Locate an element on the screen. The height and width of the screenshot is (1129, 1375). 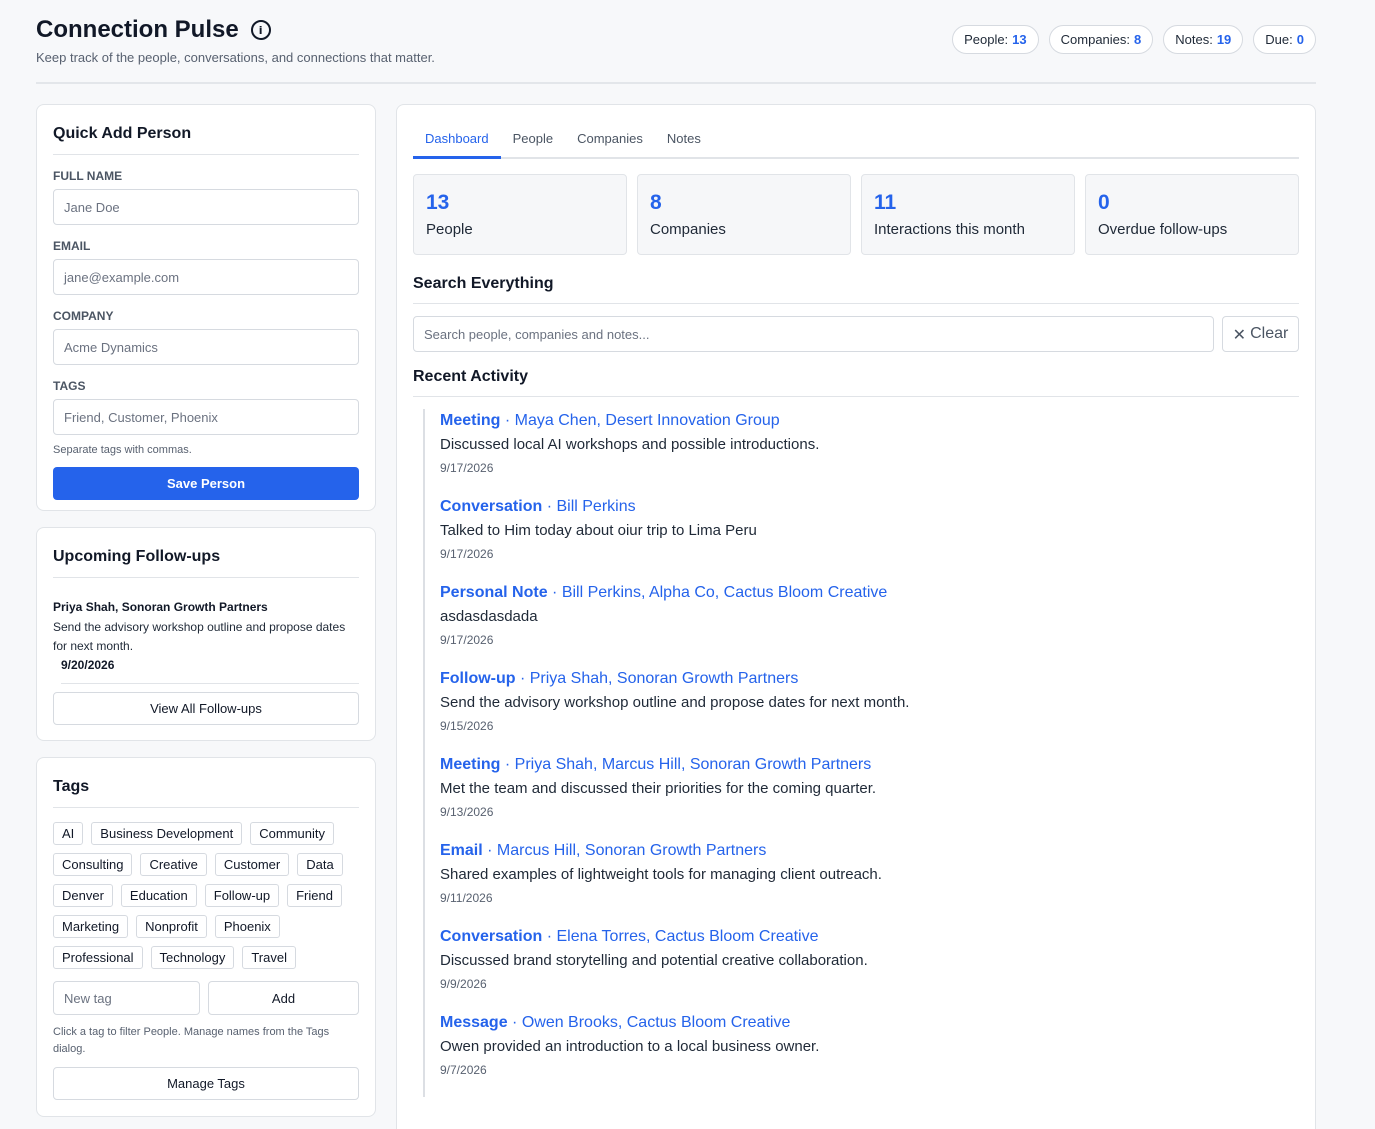
stat-card-interactions: 11 Interactions this month is located at coordinates (968, 214).